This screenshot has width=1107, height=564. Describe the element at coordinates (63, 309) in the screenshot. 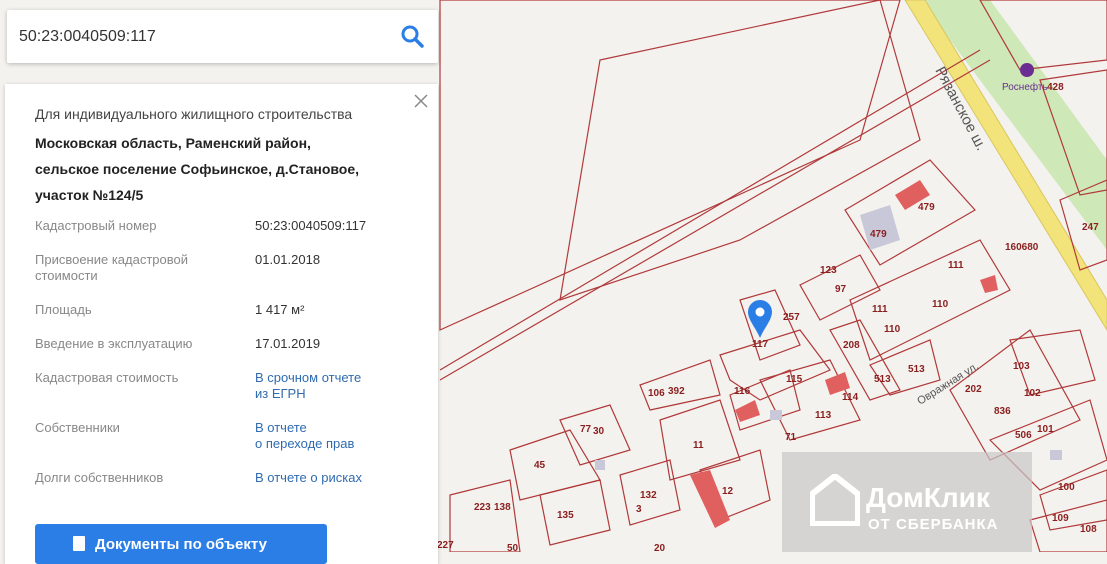

I see `info-key-line: Площадь` at that location.